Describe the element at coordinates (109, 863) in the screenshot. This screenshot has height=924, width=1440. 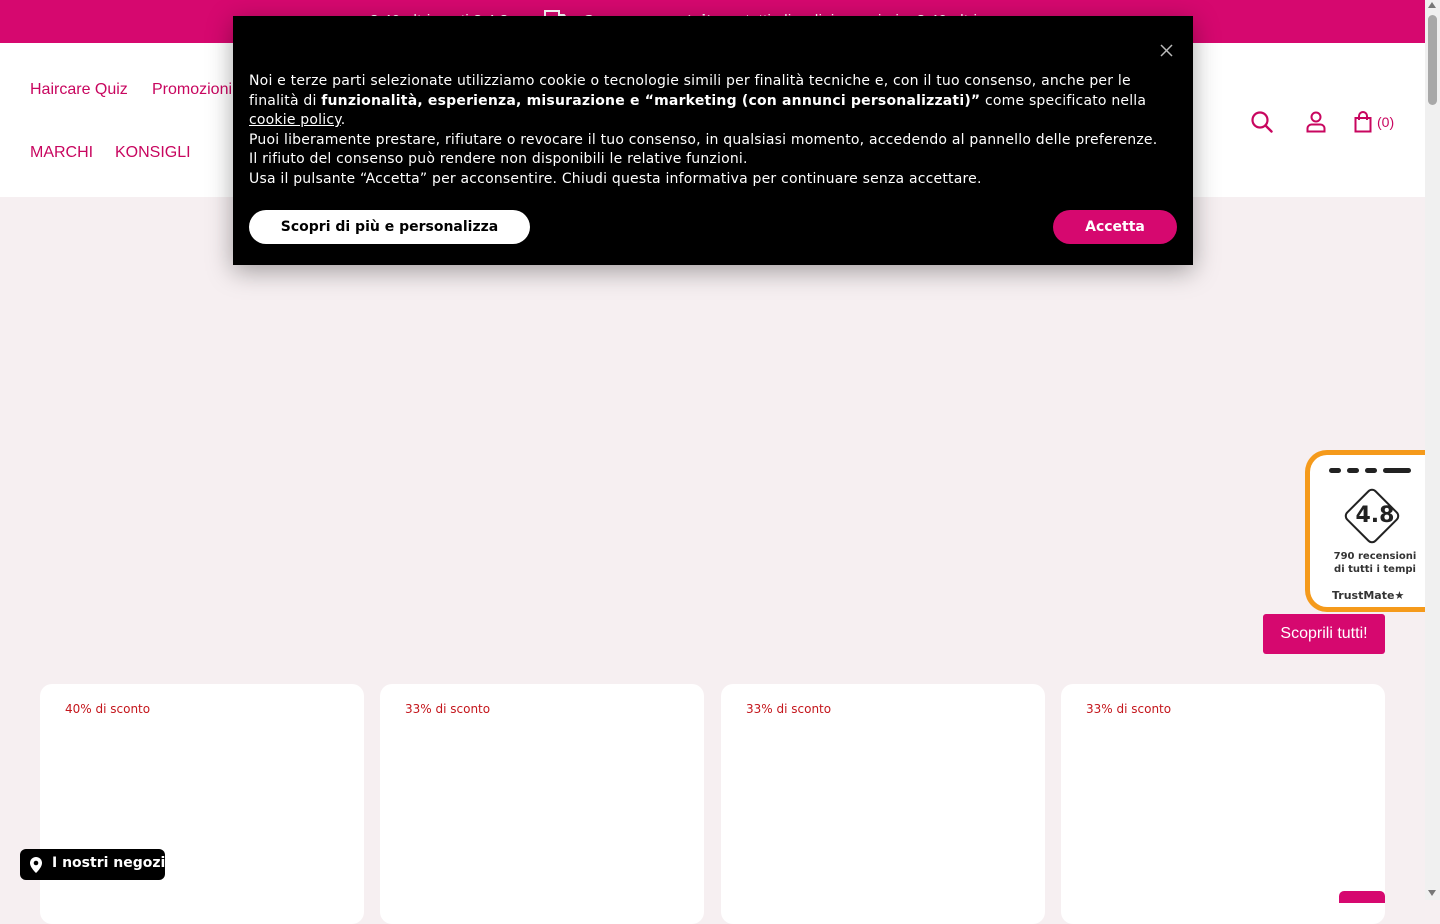
I see `our-stores-label: I nostri negozi` at that location.